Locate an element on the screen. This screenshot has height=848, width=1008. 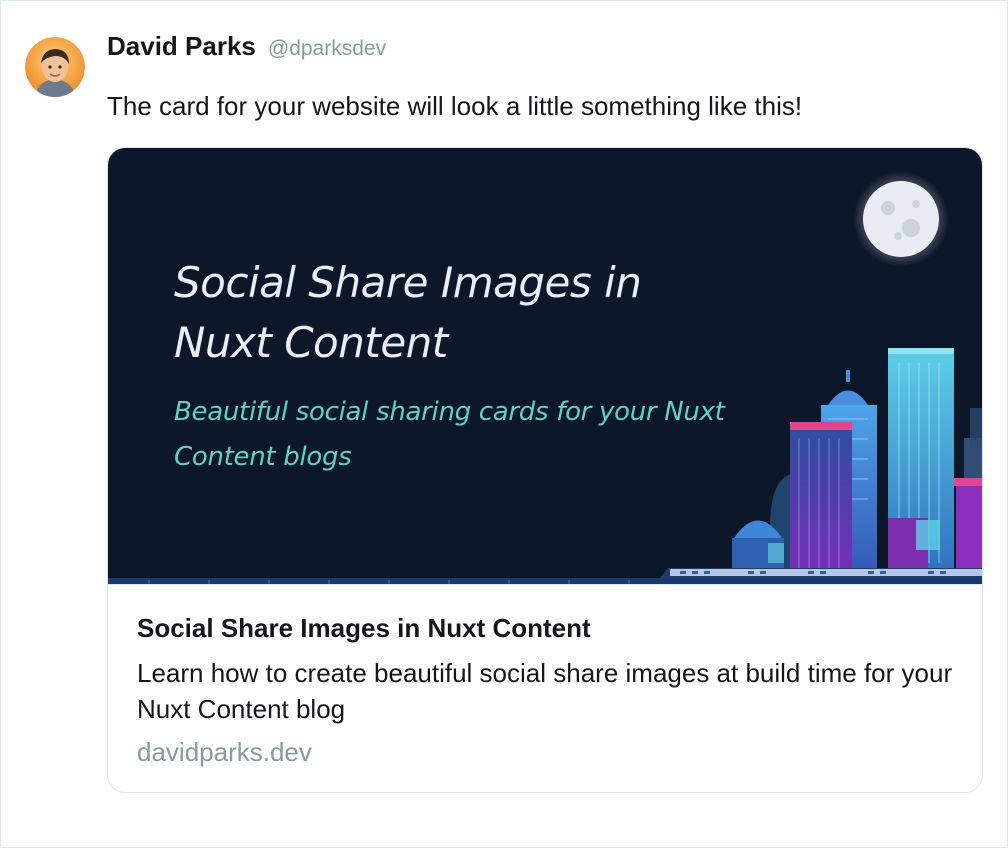
moon is located at coordinates (901, 219).